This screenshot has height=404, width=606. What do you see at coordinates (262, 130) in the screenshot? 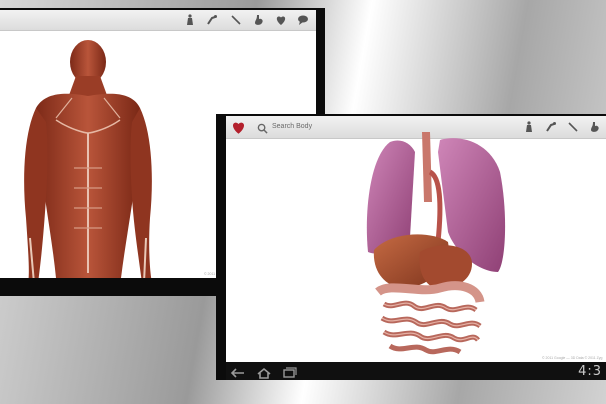
I see `search-icon` at bounding box center [262, 130].